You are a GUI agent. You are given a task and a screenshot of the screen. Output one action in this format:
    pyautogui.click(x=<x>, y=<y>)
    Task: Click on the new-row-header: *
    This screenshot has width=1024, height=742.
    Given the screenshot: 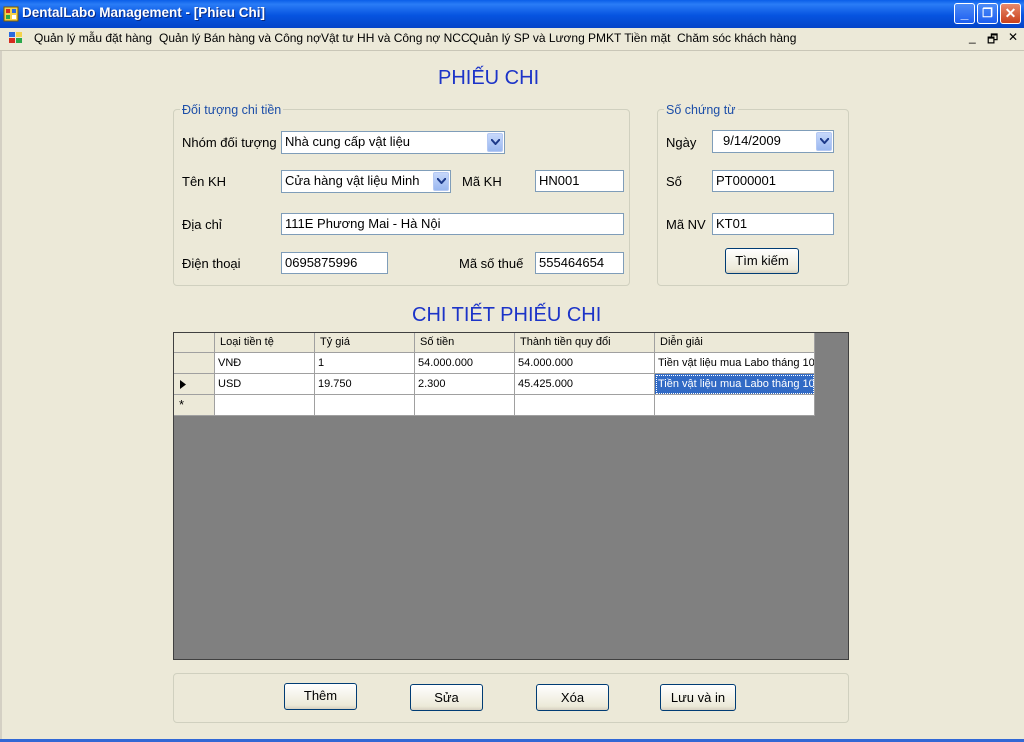 What is the action you would take?
    pyautogui.click(x=194, y=405)
    